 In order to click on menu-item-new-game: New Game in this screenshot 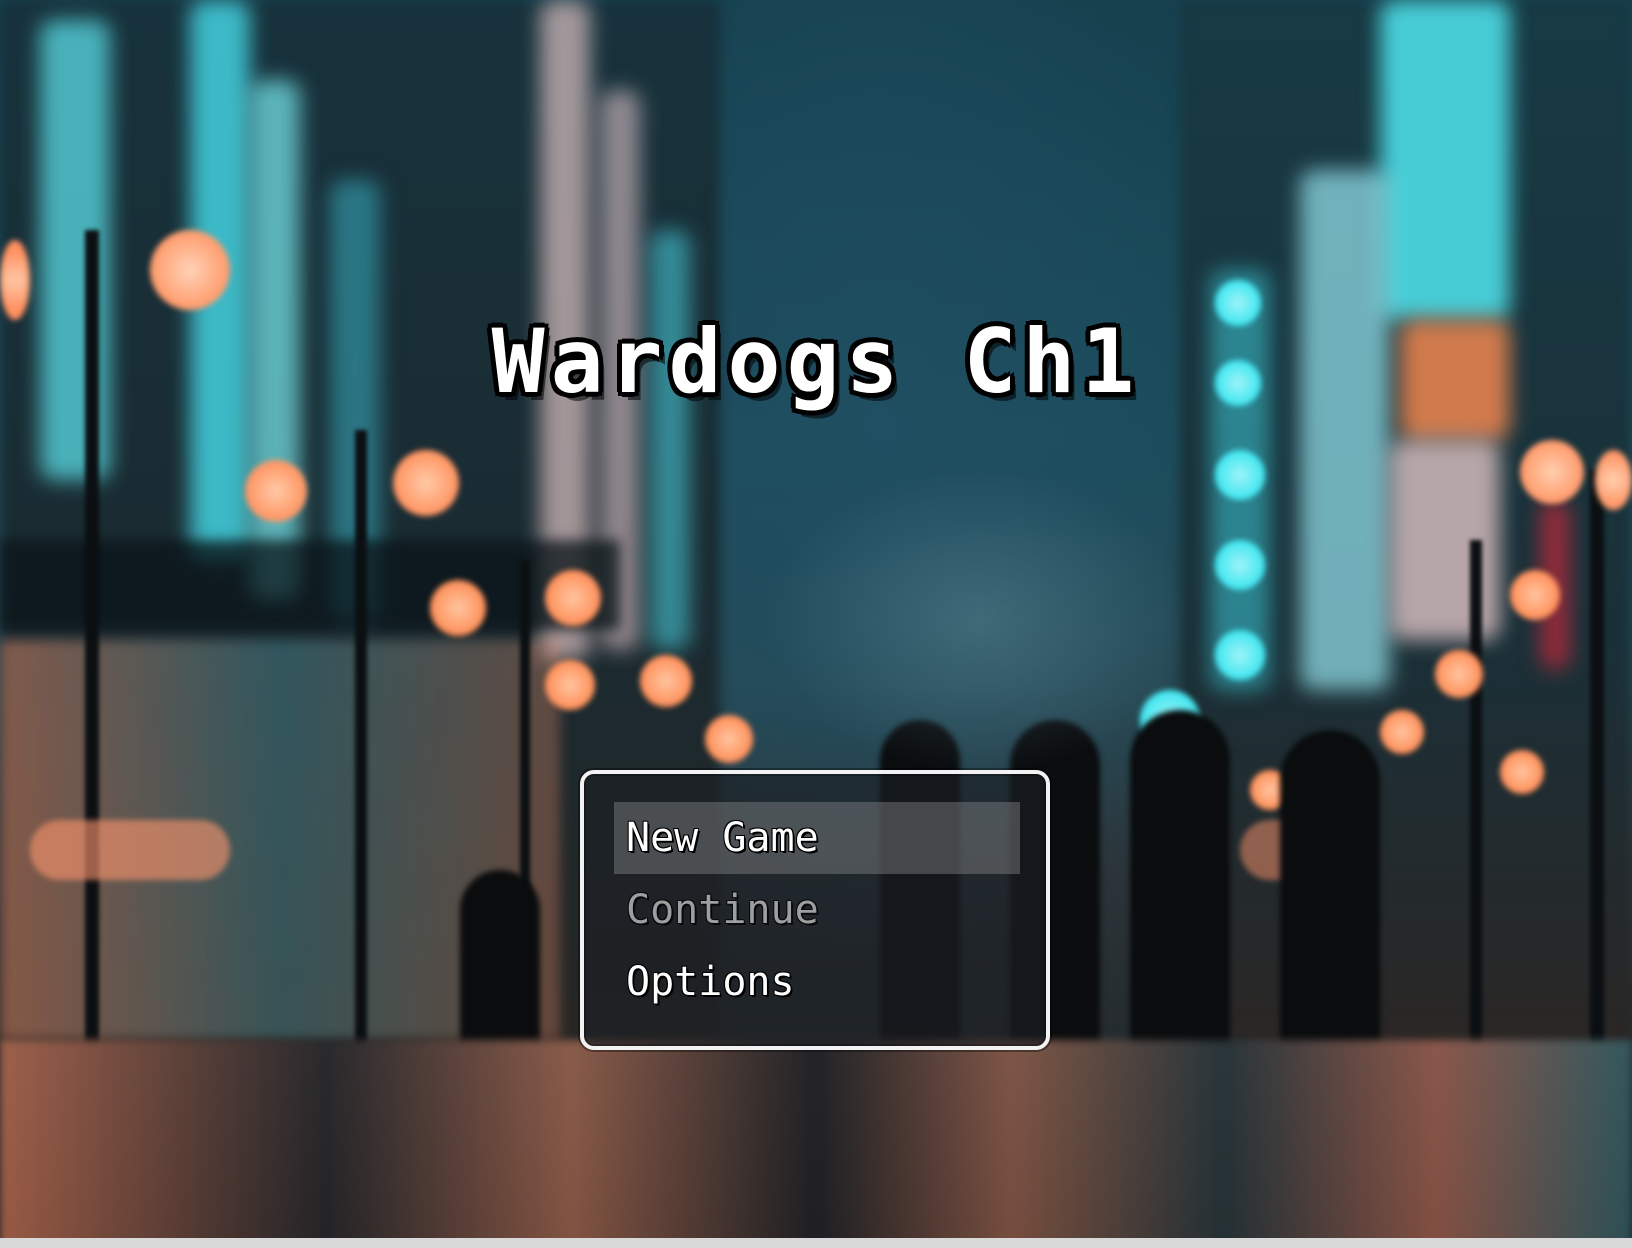, I will do `click(817, 838)`.